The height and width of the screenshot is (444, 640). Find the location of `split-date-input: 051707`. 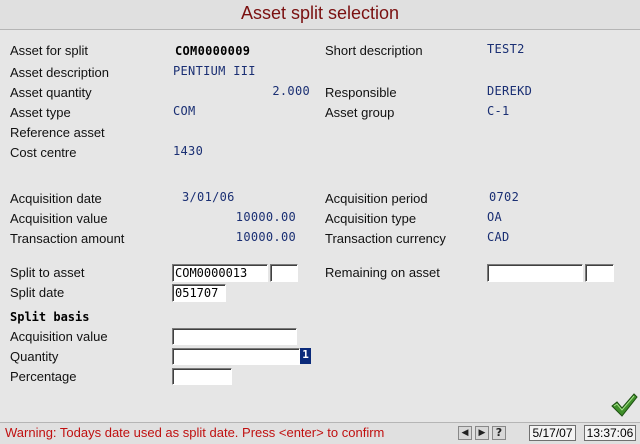

split-date-input: 051707 is located at coordinates (199, 293).